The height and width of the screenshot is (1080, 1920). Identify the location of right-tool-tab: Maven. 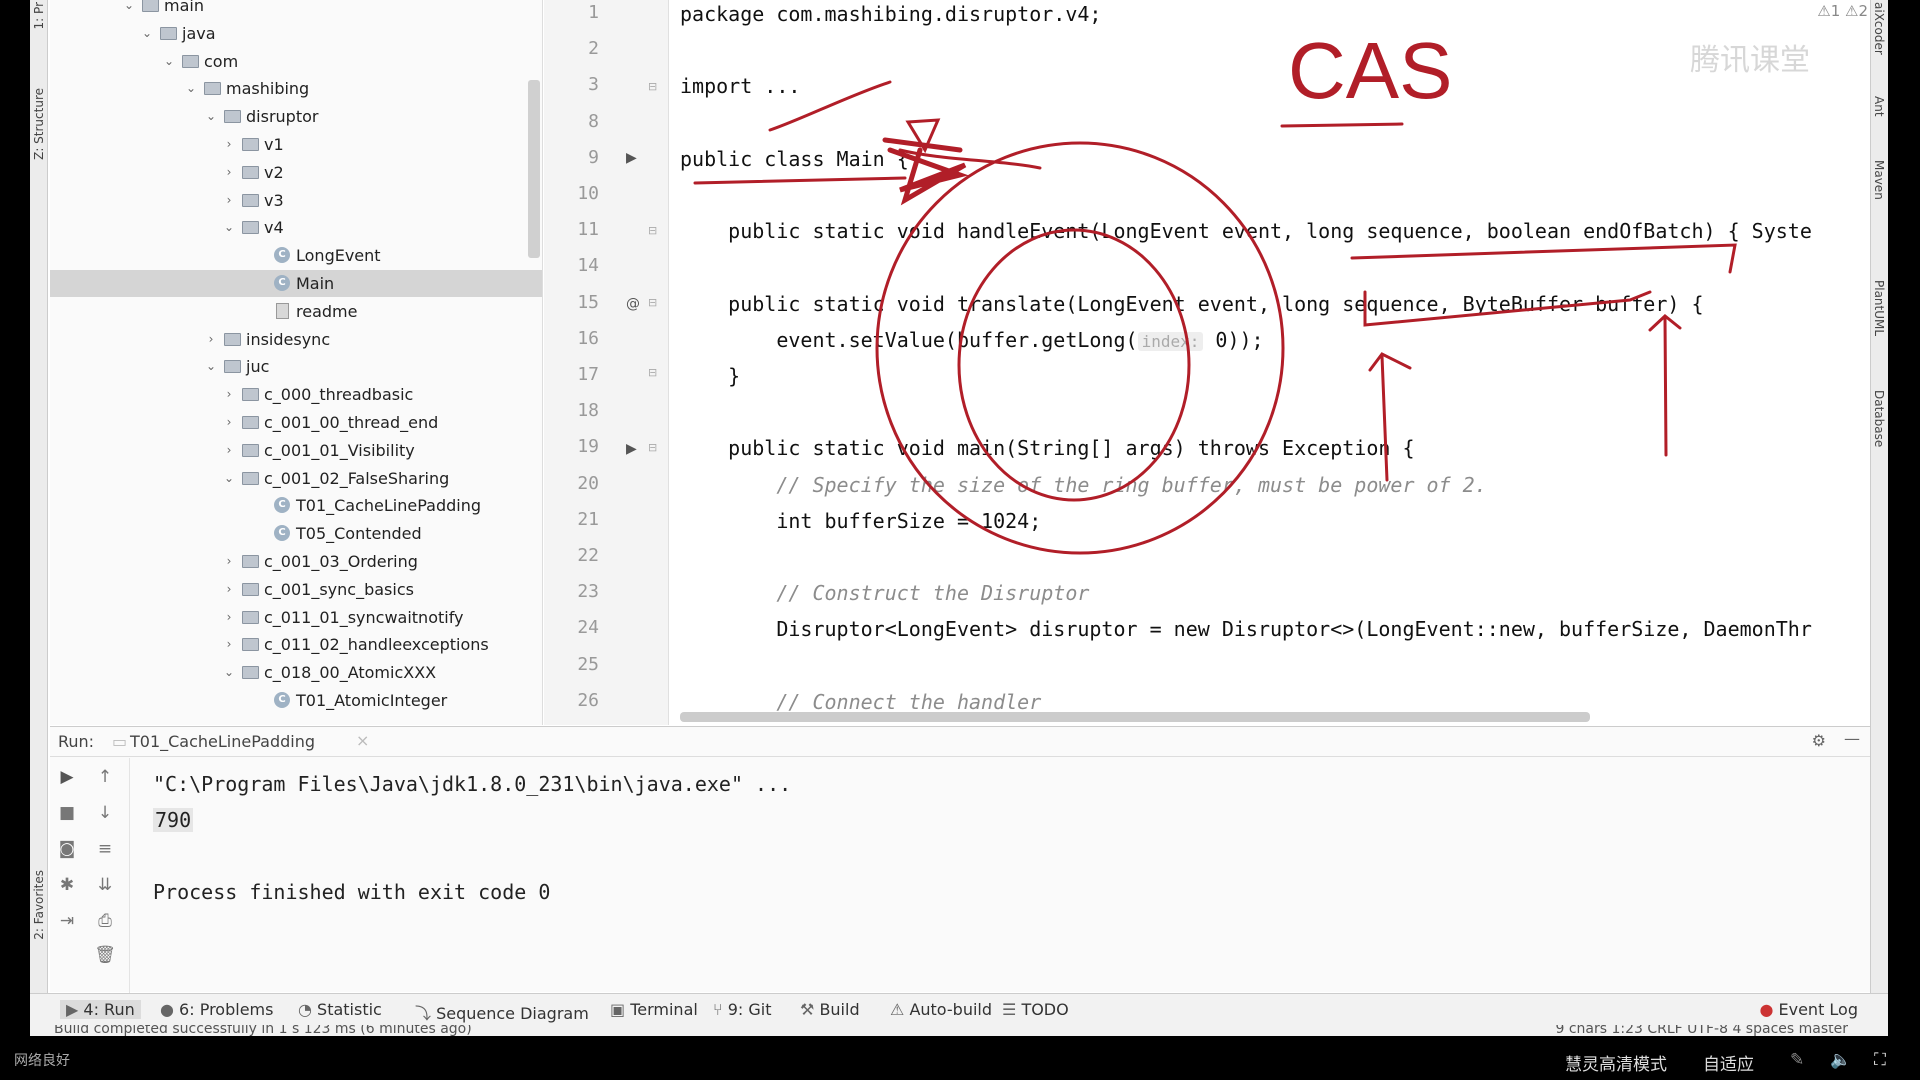
(1879, 180).